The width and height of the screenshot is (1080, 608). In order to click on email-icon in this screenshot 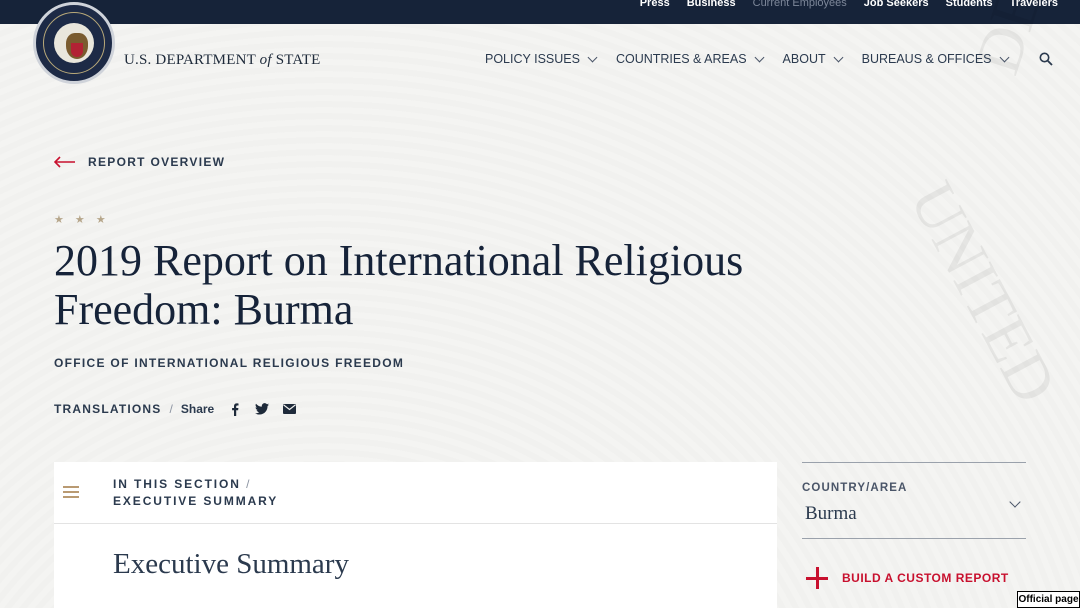, I will do `click(289, 409)`.